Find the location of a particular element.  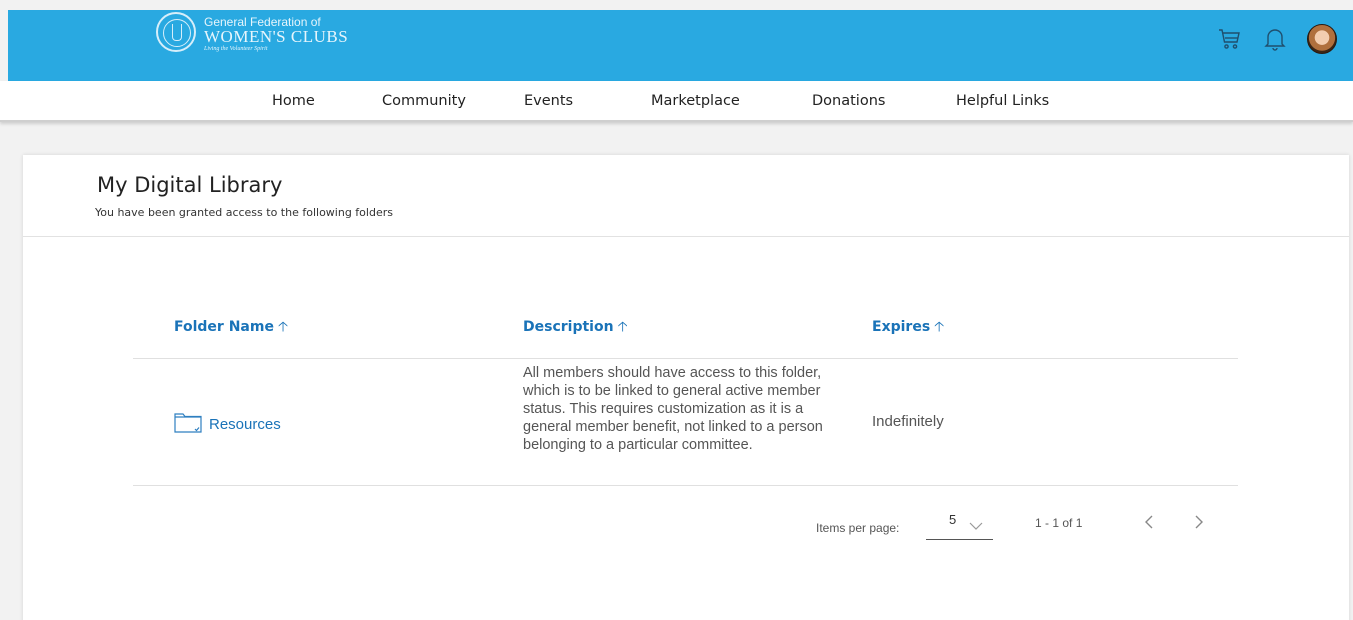

nav-donations: Donations is located at coordinates (848, 101).